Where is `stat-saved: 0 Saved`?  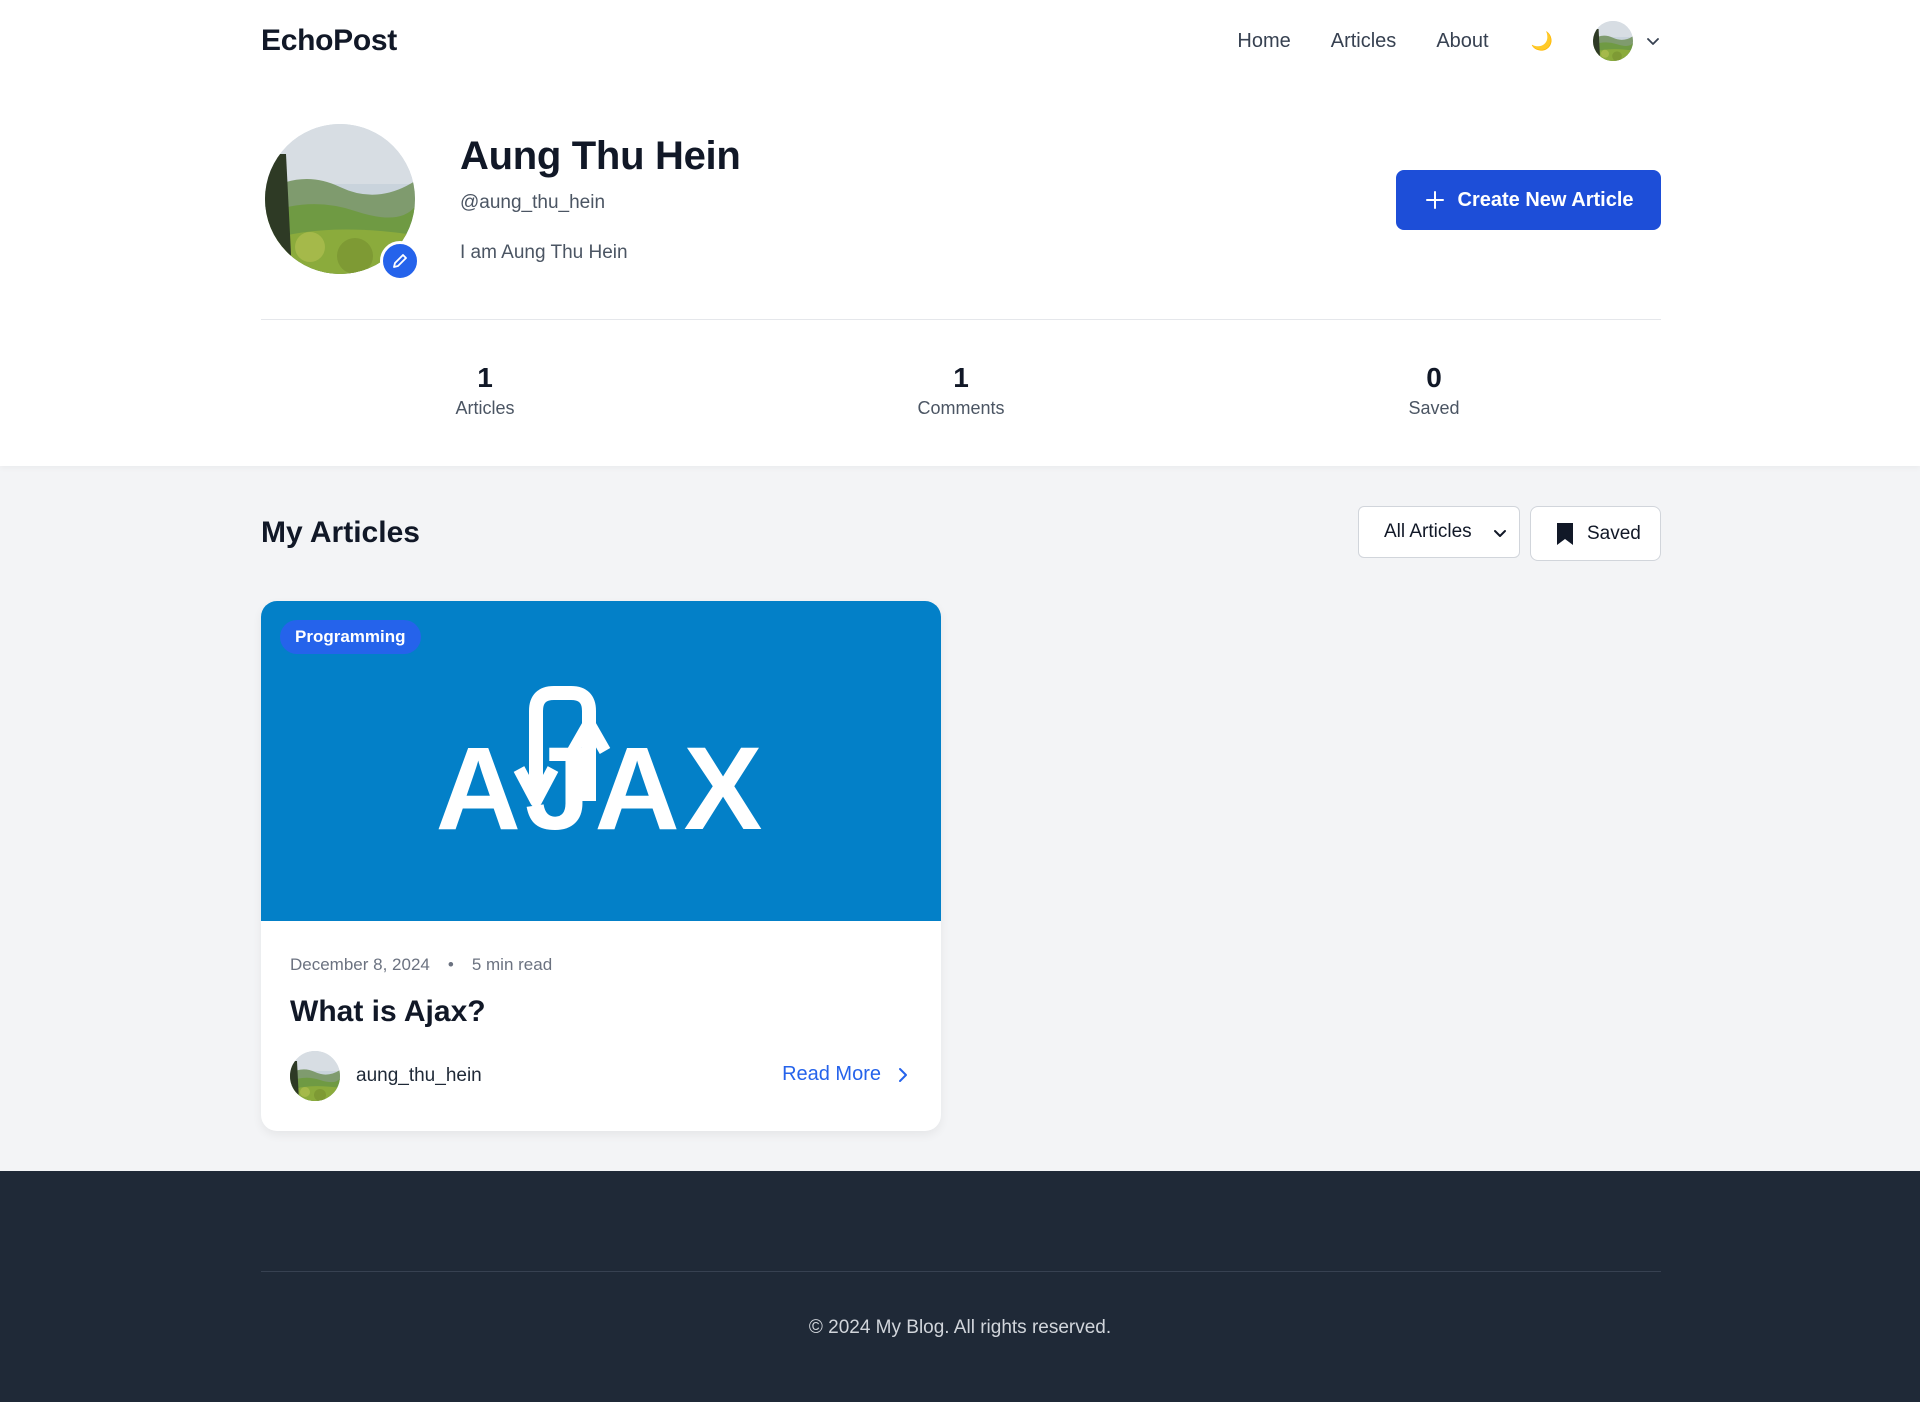 stat-saved: 0 Saved is located at coordinates (1434, 390).